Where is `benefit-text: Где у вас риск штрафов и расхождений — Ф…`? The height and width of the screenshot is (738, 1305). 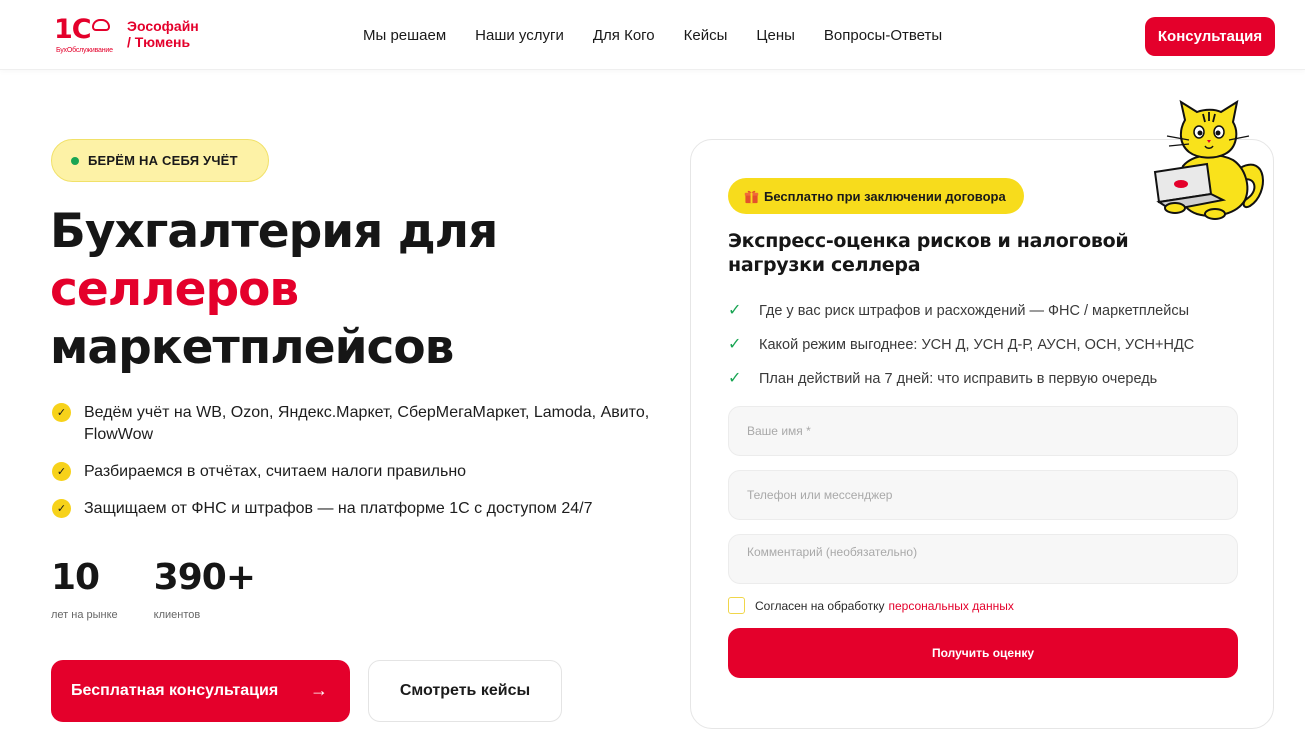 benefit-text: Где у вас риск штрафов и расхождений — Ф… is located at coordinates (974, 311).